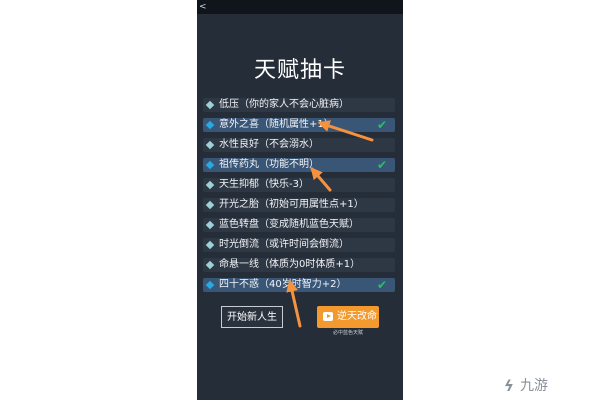 The width and height of the screenshot is (600, 400). What do you see at coordinates (328, 316) in the screenshot?
I see `video-ad-icon` at bounding box center [328, 316].